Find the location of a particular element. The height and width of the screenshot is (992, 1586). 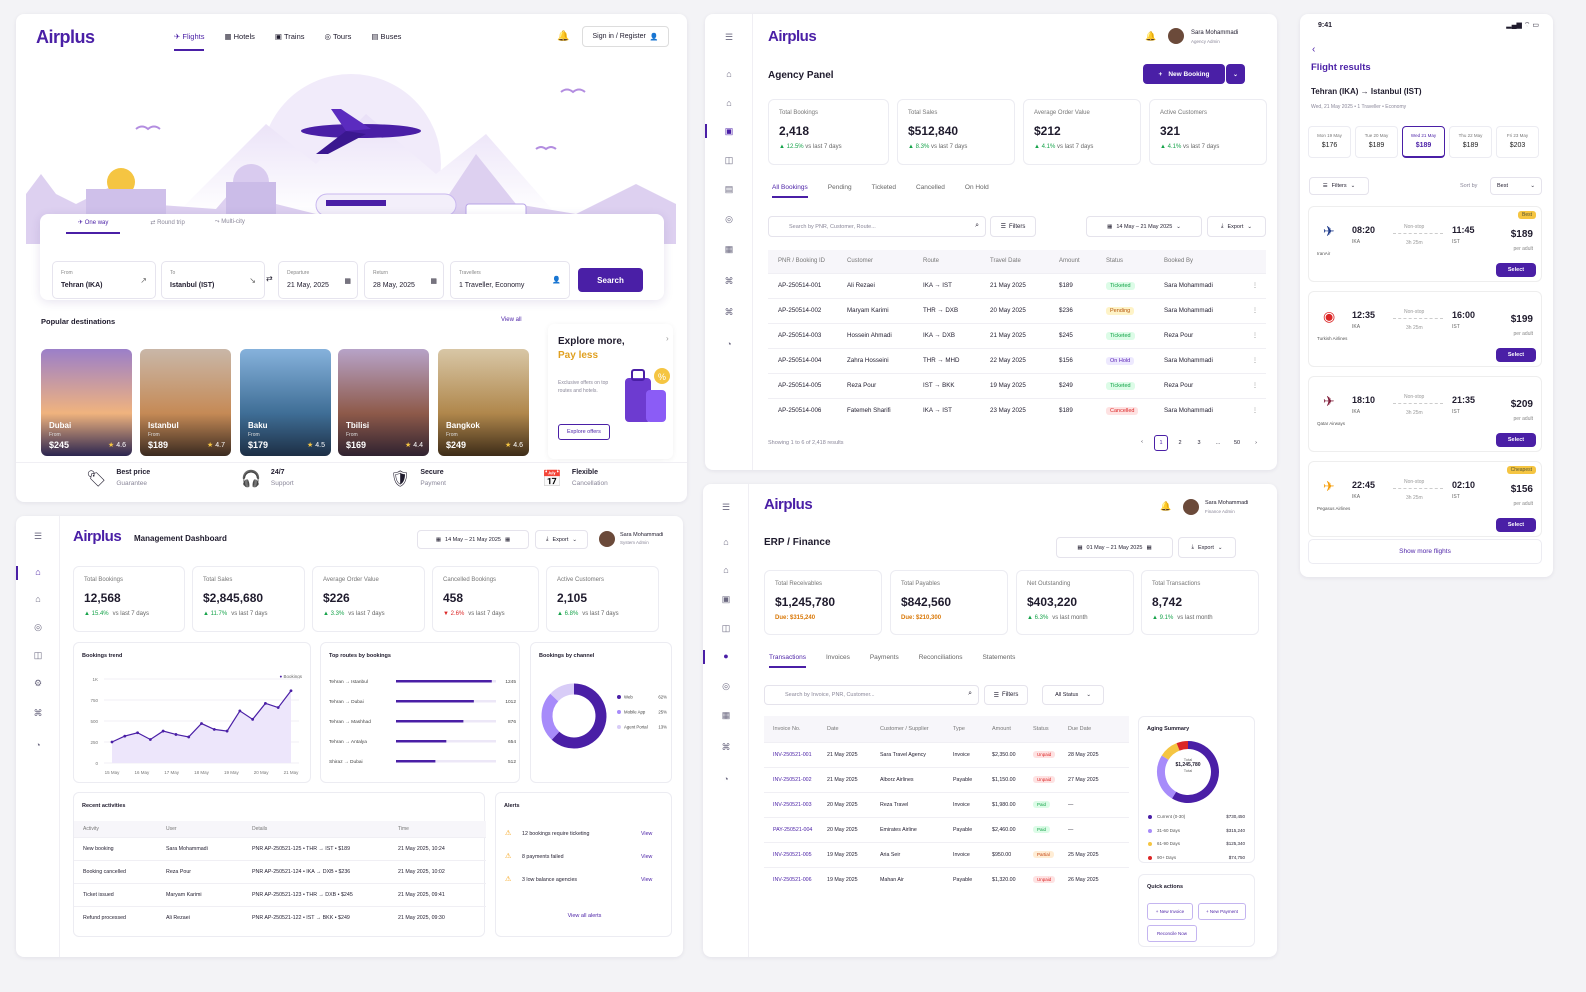

next-page-icon: › is located at coordinates (1256, 443).